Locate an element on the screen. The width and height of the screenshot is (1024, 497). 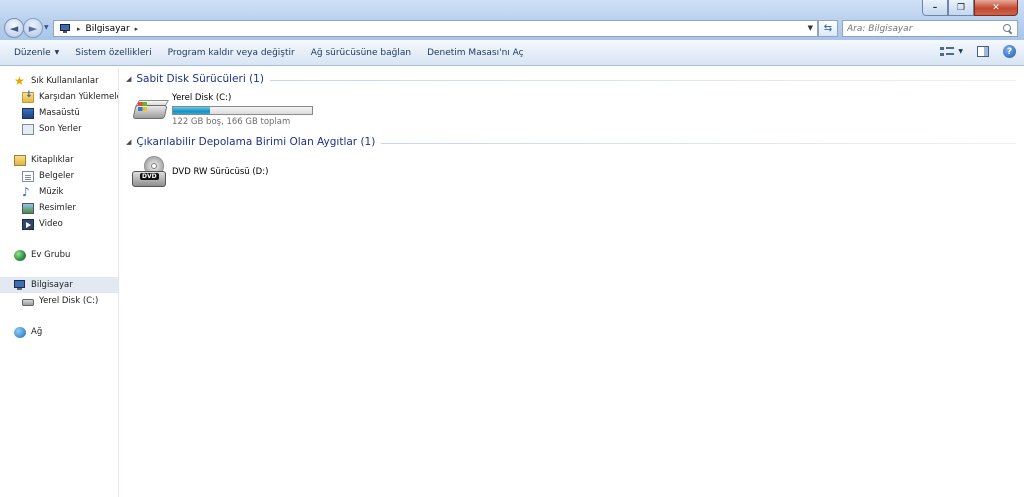
nav-label: Resimler is located at coordinates (57, 208).